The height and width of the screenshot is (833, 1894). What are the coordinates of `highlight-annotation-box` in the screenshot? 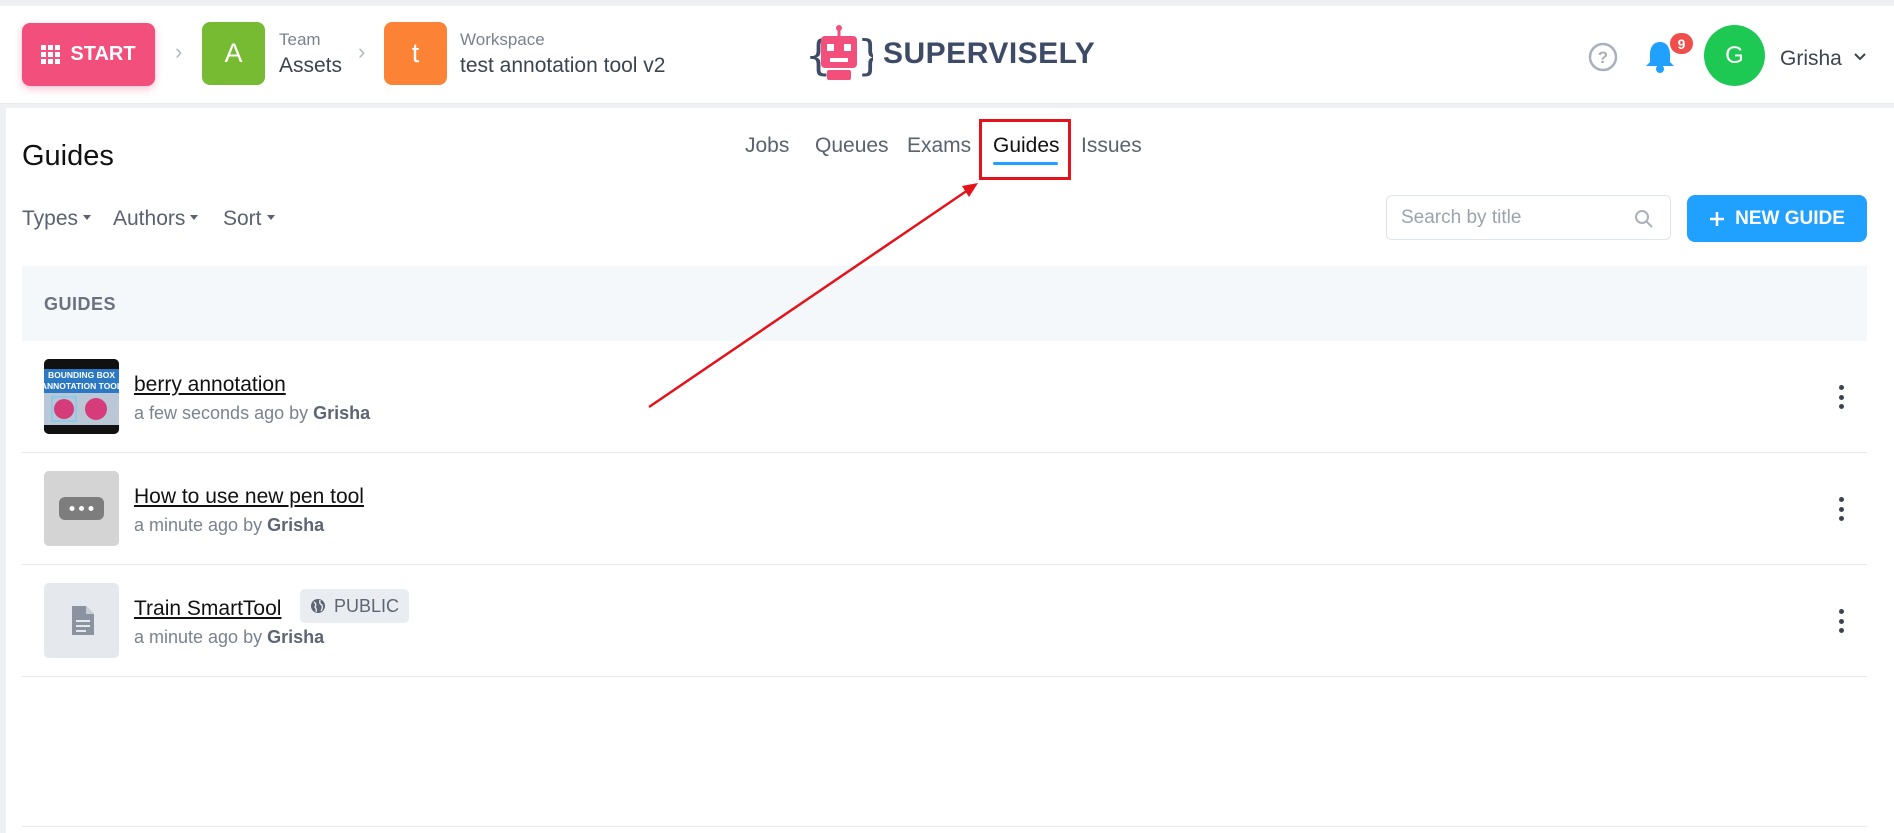 It's located at (1025, 149).